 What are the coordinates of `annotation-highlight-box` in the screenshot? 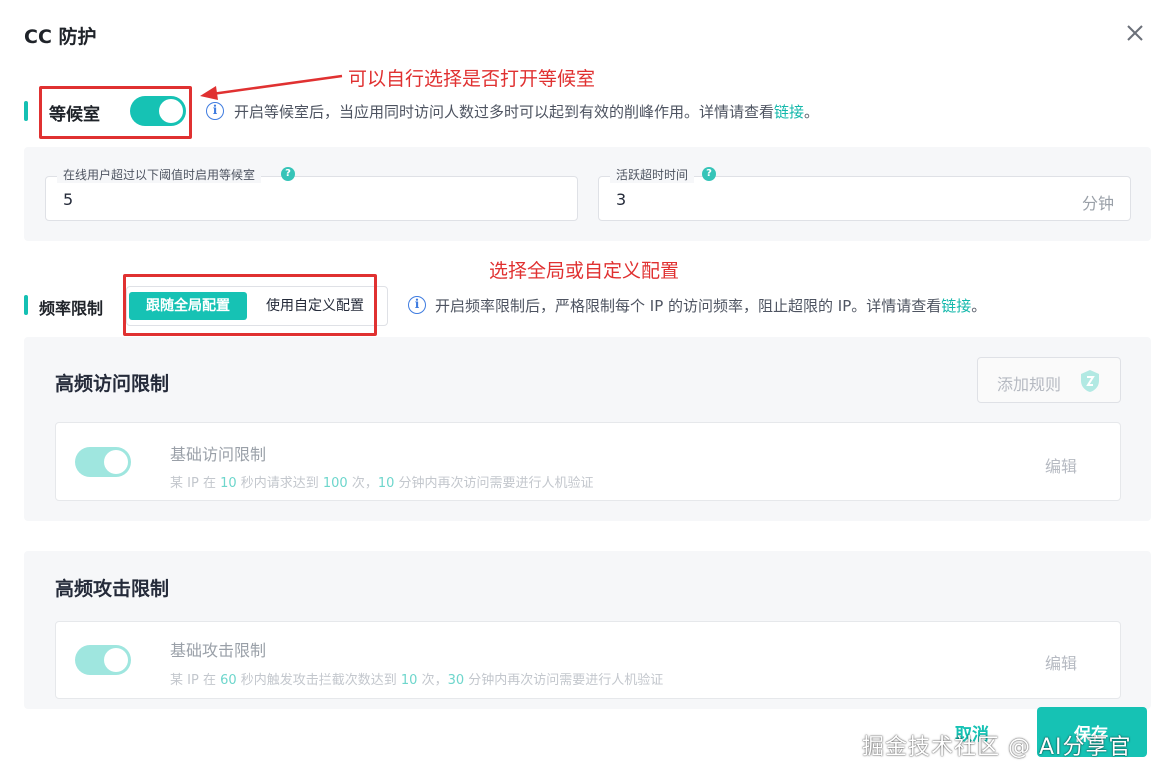 It's located at (250, 305).